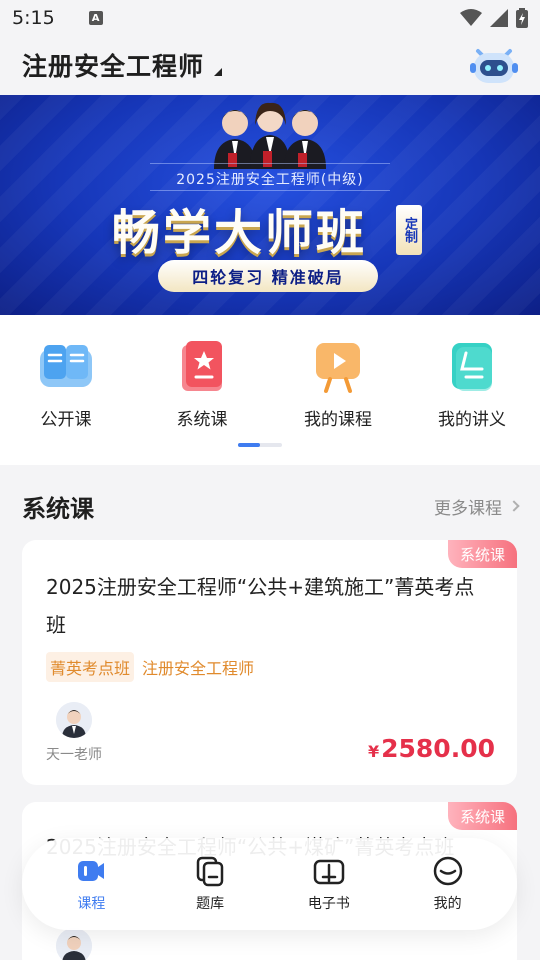 This screenshot has width=540, height=960. I want to click on notes-icon, so click(472, 367).